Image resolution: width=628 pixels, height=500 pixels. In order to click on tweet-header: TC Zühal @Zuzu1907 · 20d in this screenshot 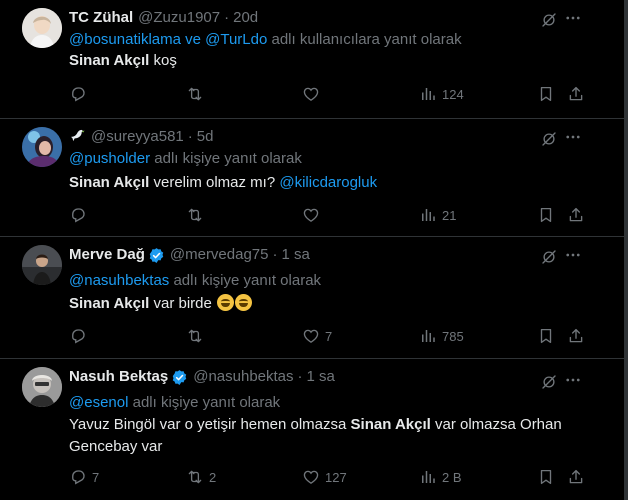, I will do `click(163, 18)`.